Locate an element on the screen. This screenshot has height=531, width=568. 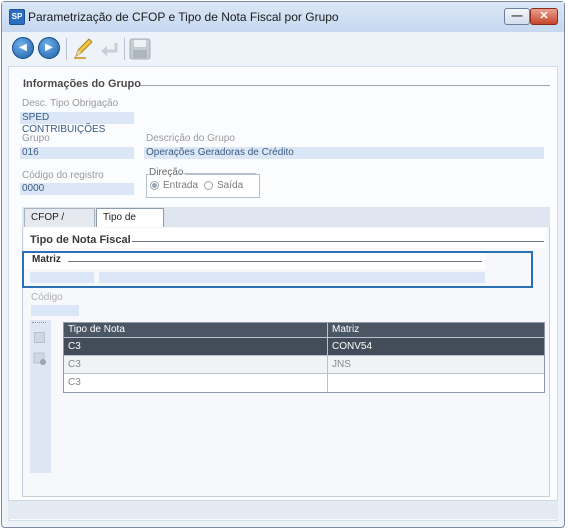
back-icon: ◀ is located at coordinates (23, 48).